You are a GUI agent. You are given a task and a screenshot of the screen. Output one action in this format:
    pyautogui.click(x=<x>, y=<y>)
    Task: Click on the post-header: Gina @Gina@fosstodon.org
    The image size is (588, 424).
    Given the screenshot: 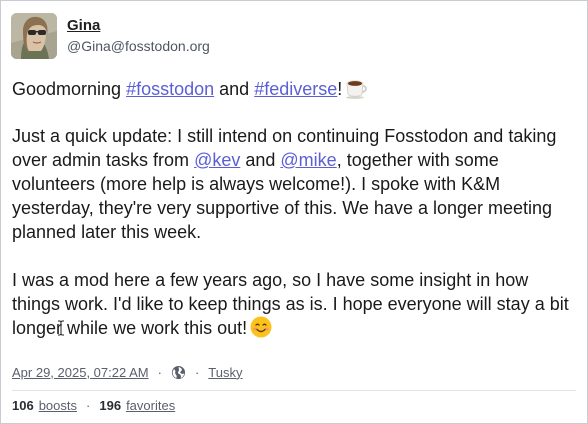 What is the action you would take?
    pyautogui.click(x=110, y=38)
    